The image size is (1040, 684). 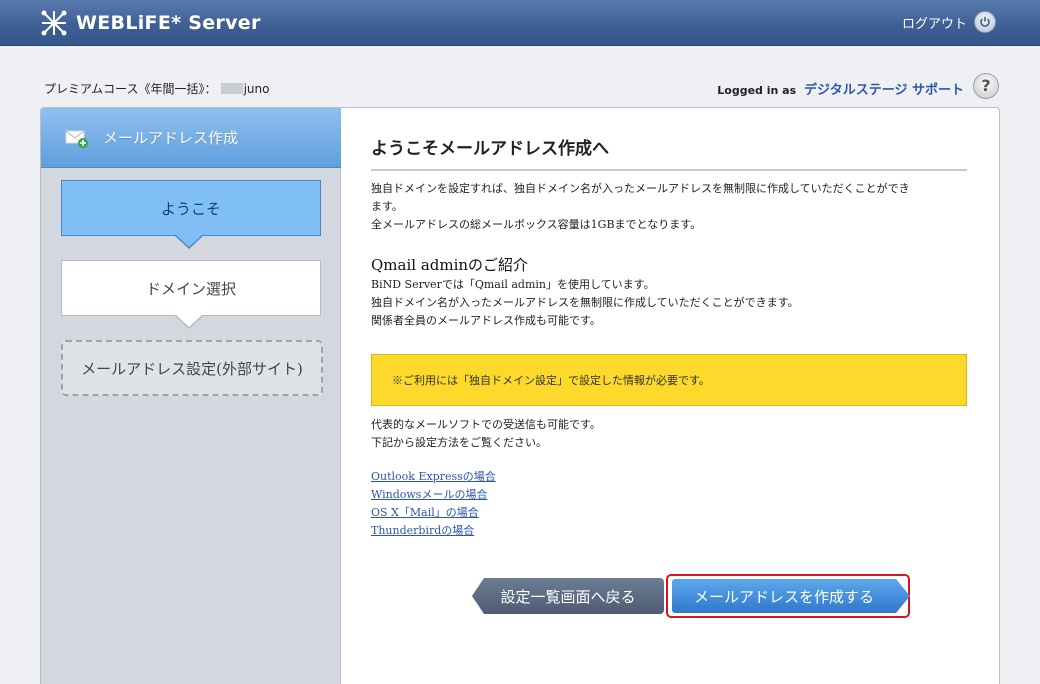 I want to click on logout-button: ログアウト, so click(x=949, y=22).